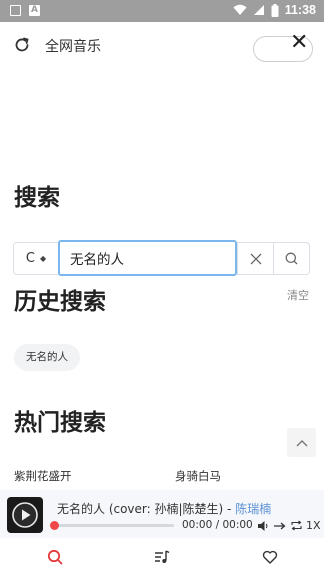  What do you see at coordinates (114, 525) in the screenshot?
I see `progress-bar` at bounding box center [114, 525].